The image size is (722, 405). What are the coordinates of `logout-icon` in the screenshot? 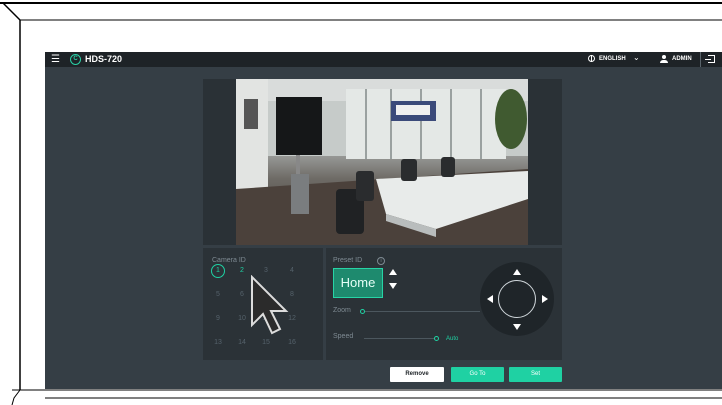 It's located at (710, 59).